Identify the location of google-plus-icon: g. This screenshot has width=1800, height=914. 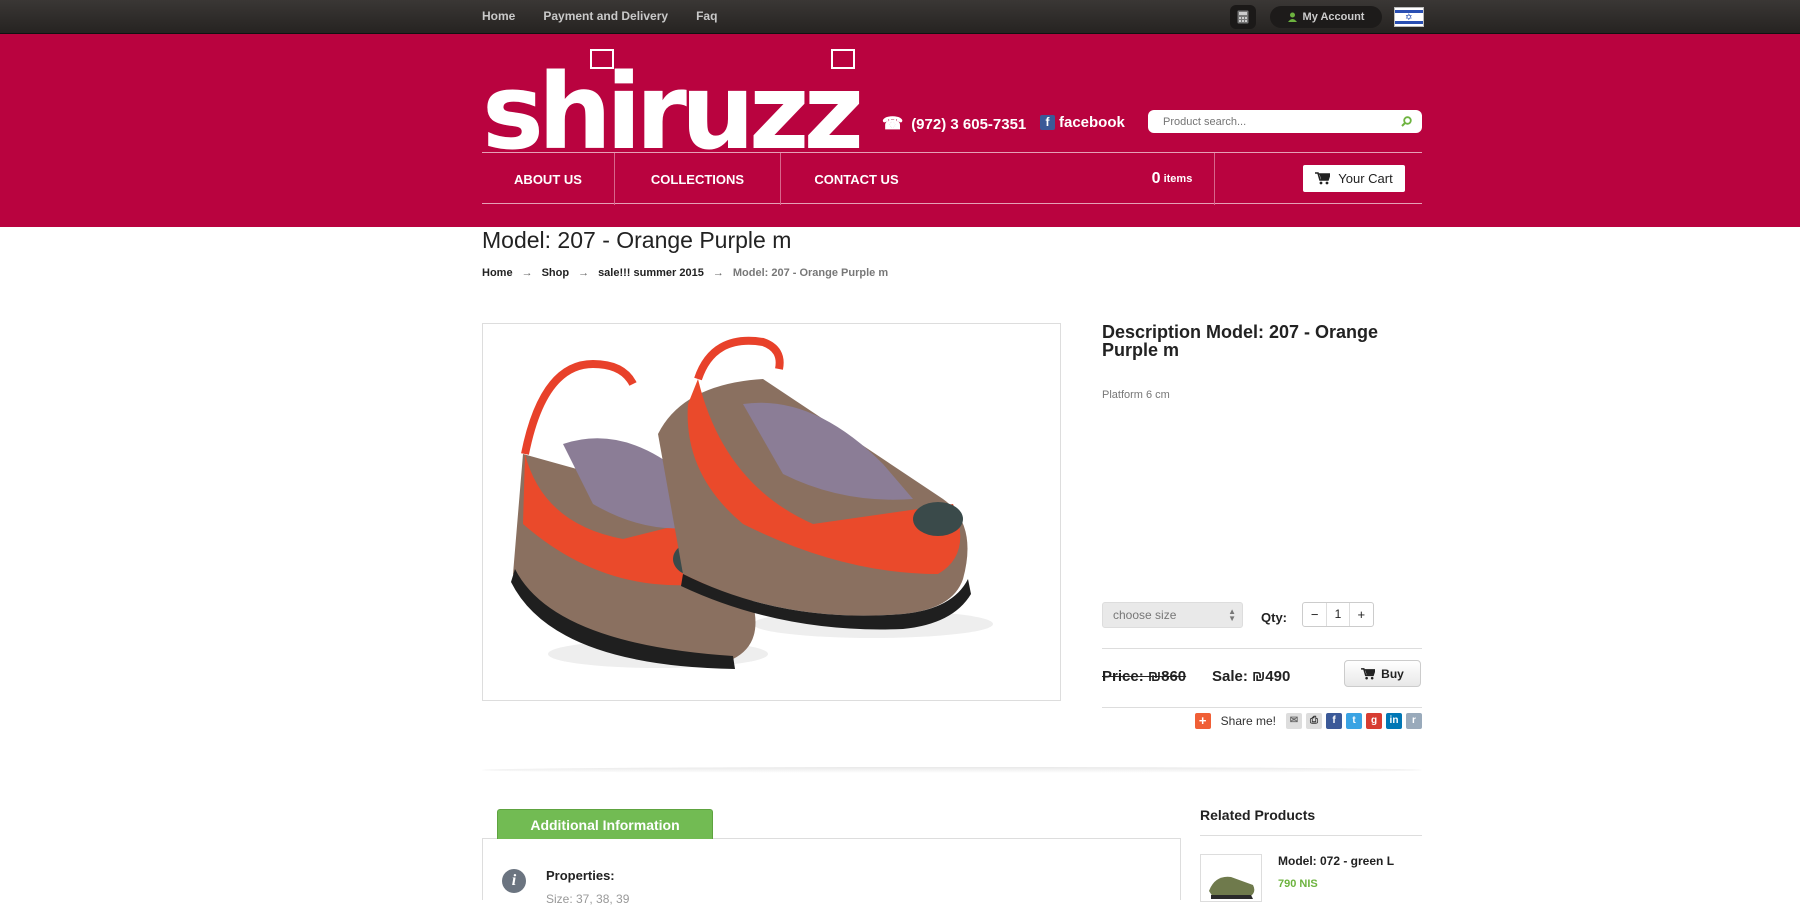
(1374, 721).